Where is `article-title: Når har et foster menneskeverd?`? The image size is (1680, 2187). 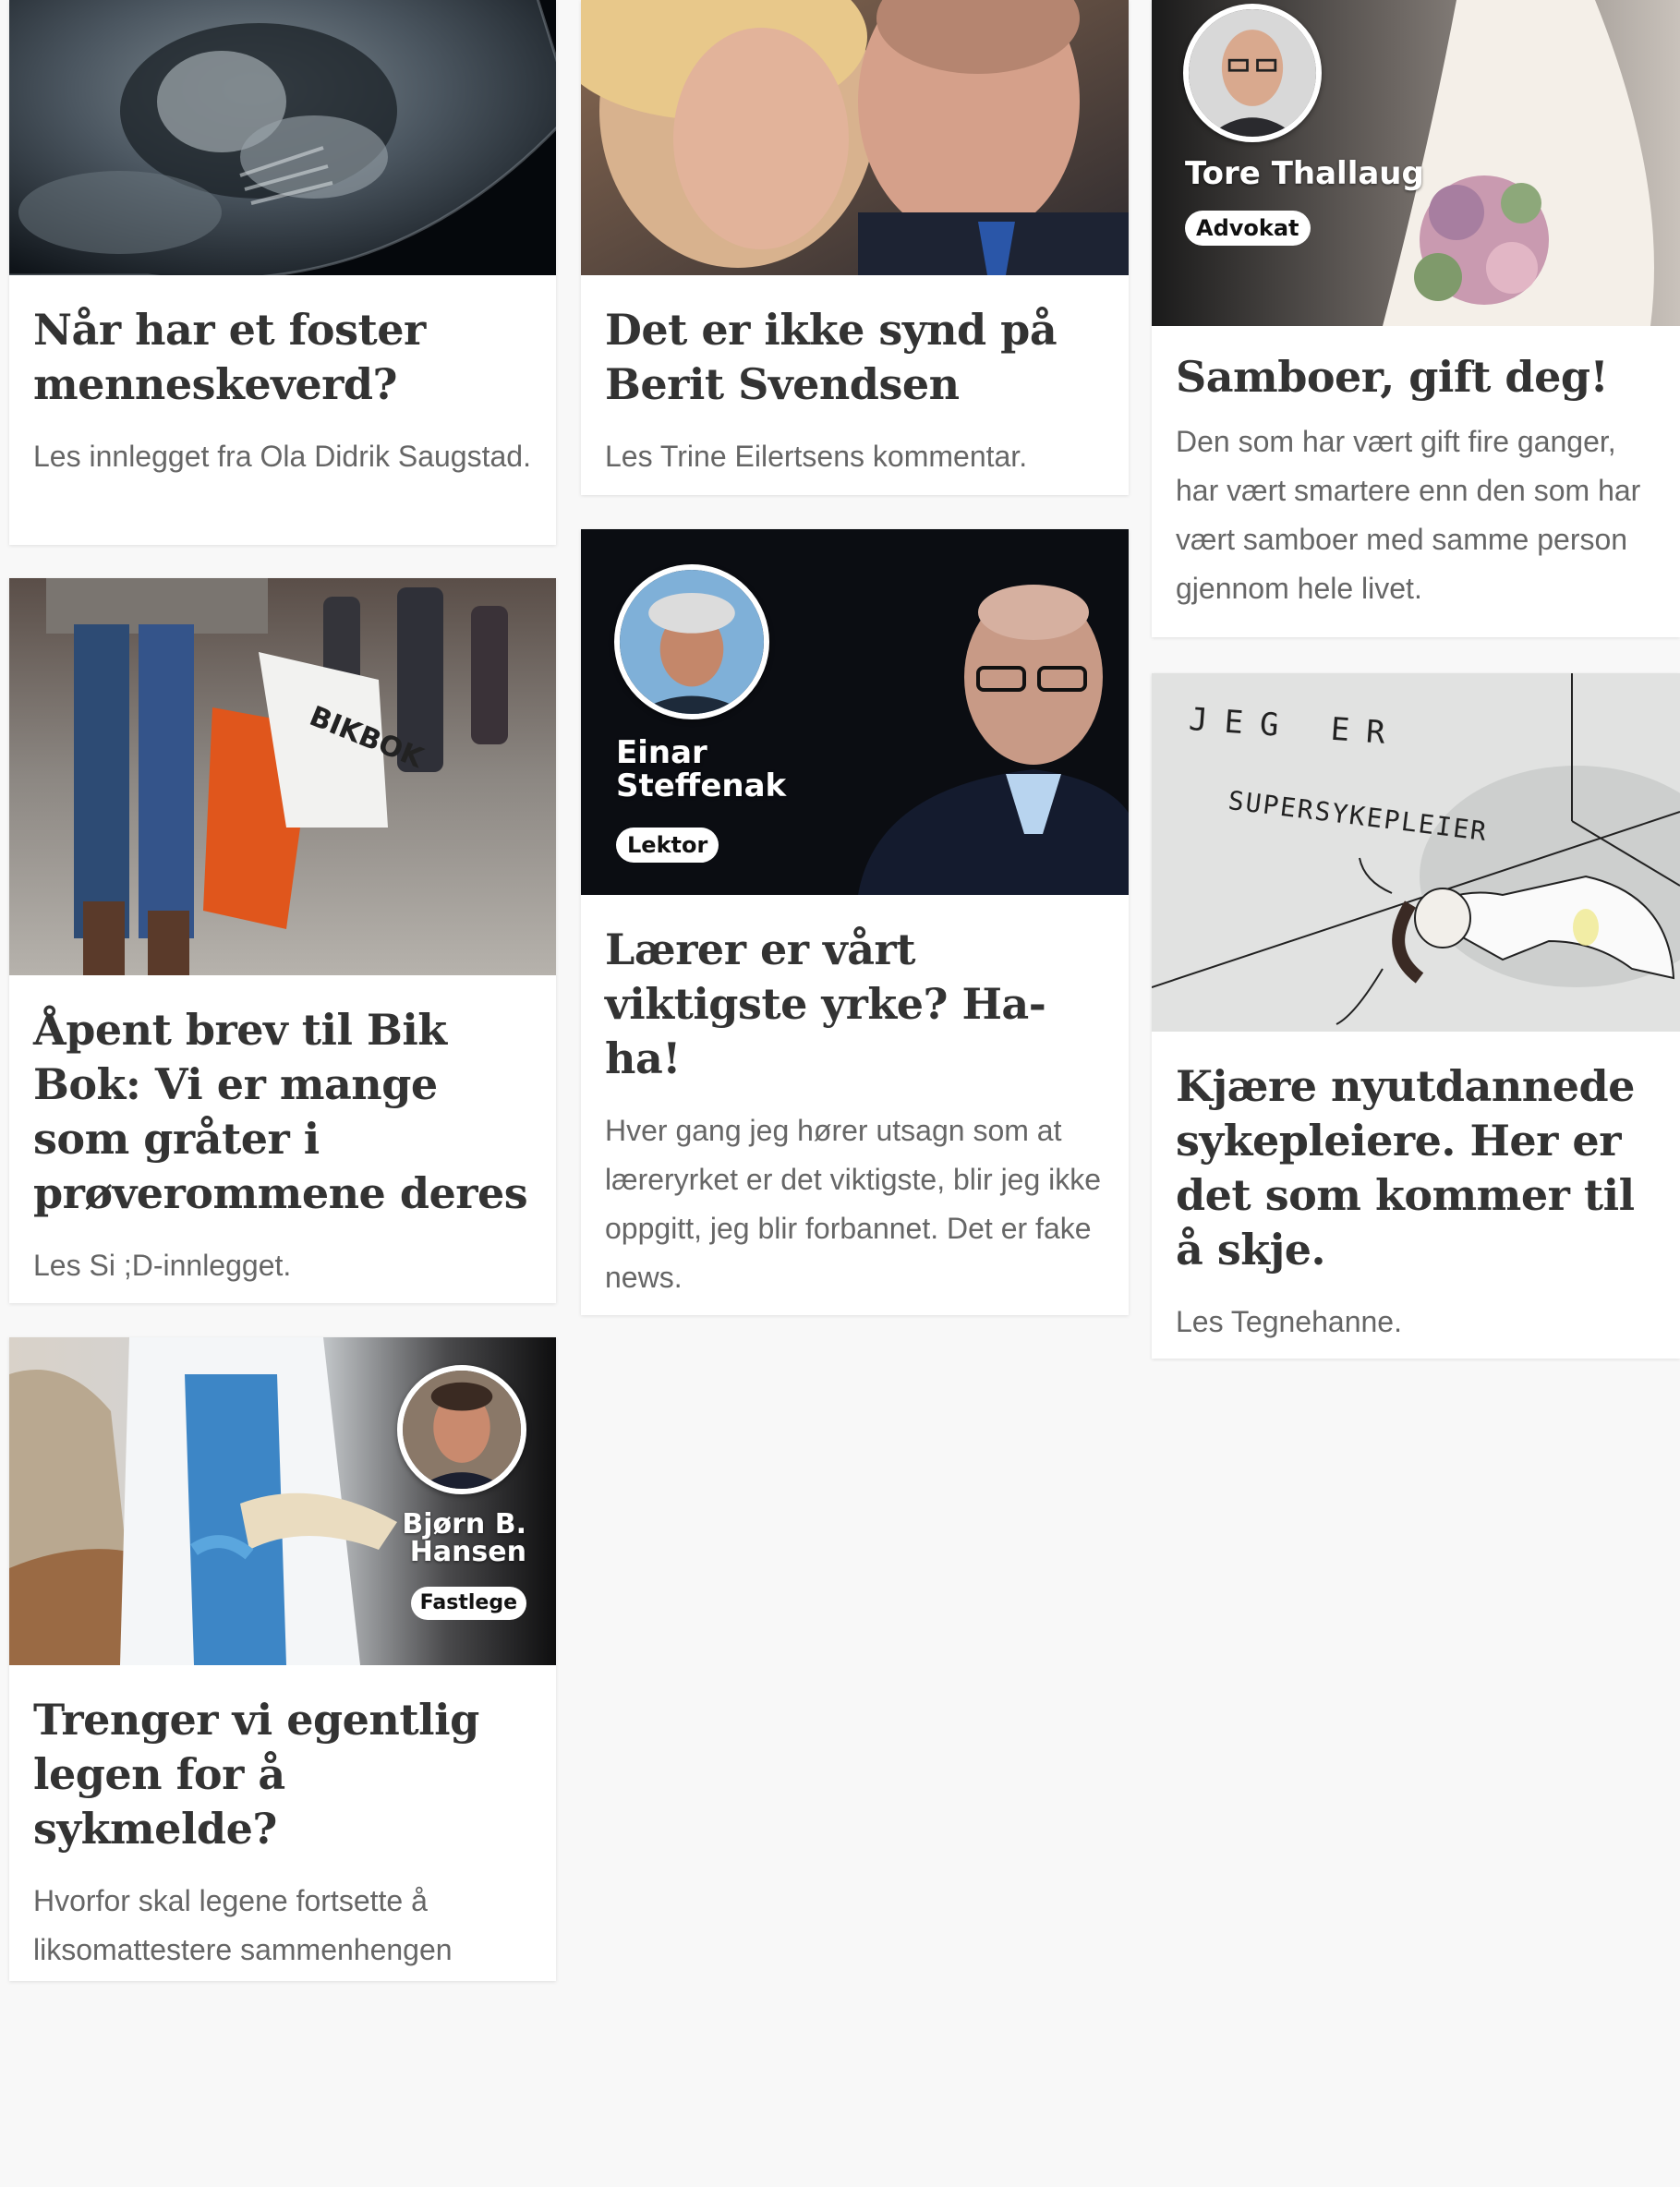 article-title: Når har et foster menneskeverd? is located at coordinates (282, 357).